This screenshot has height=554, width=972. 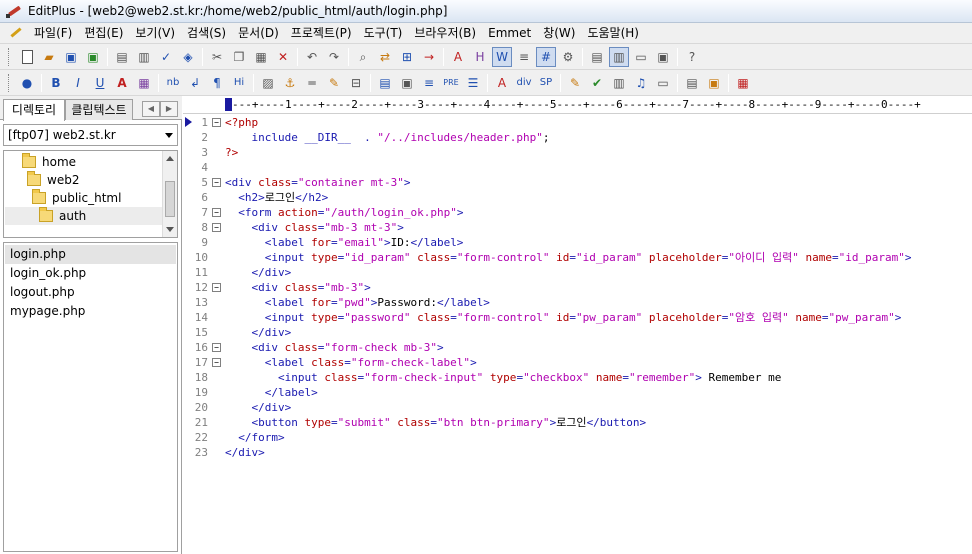 I want to click on music-icon: ♫, so click(x=641, y=83).